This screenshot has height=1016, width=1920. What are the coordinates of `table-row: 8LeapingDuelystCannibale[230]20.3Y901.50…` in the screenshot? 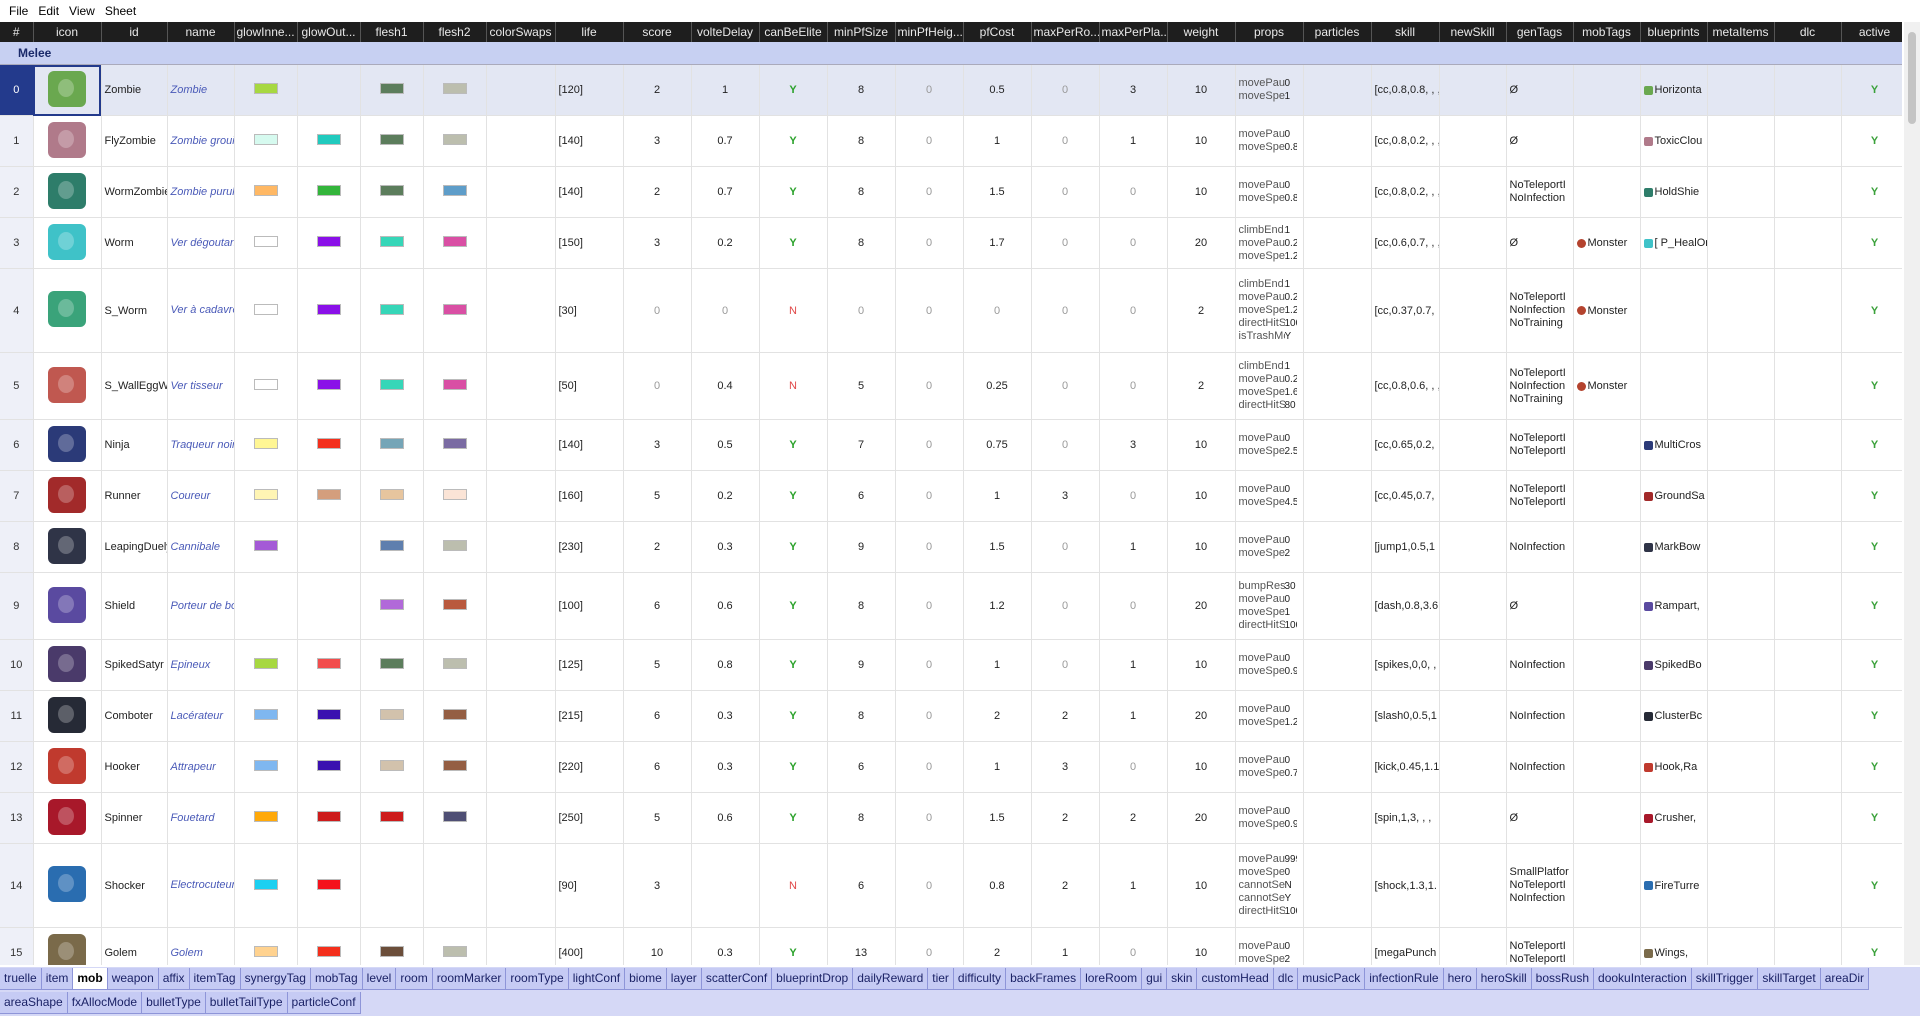 It's located at (951, 547).